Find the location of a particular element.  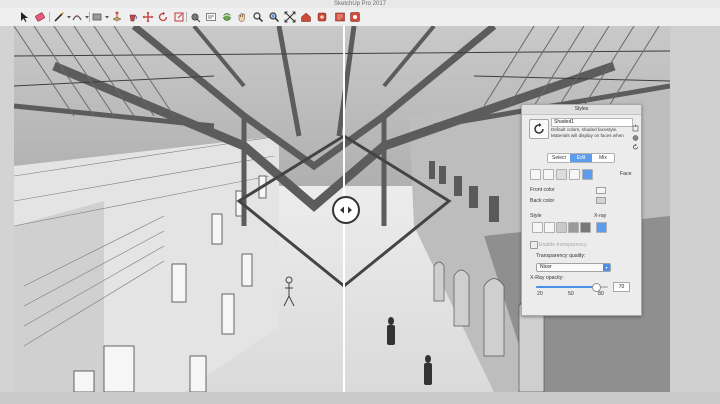

tab-select: Select is located at coordinates (559, 158).